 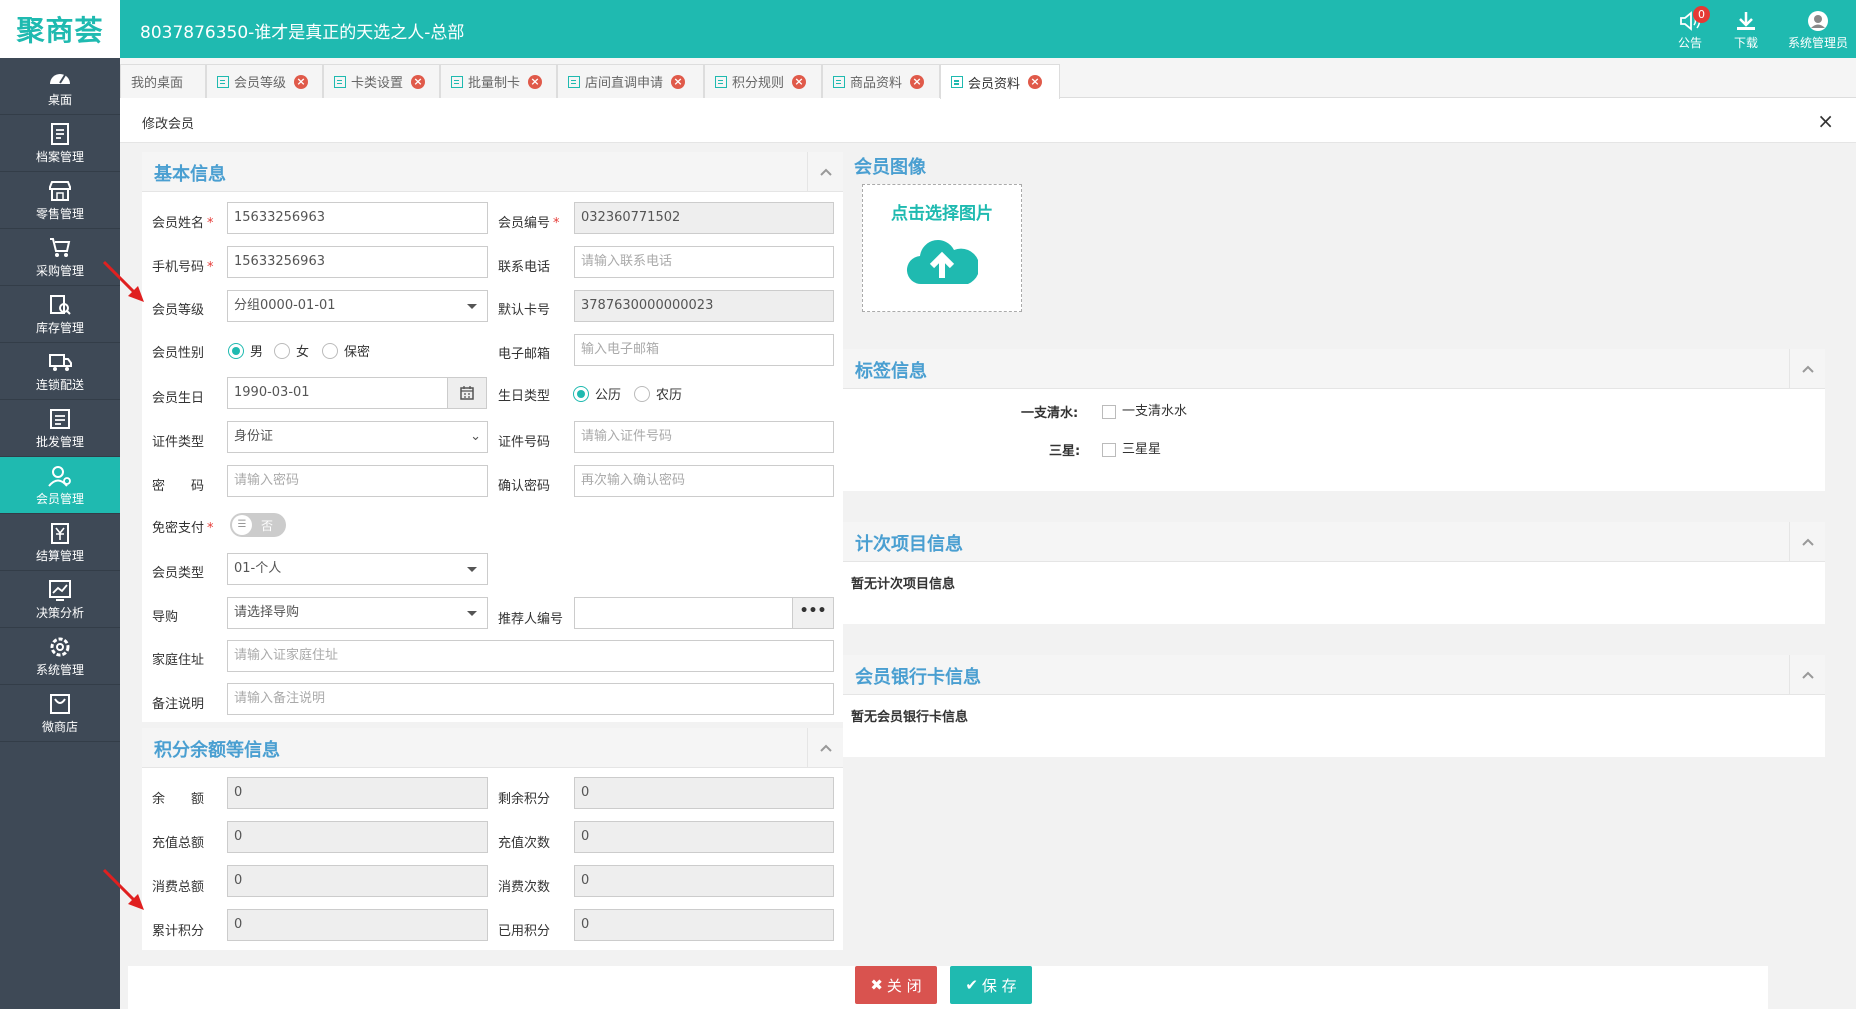 What do you see at coordinates (381, 81) in the screenshot?
I see `tab-card-settings: 卡类设置 ×` at bounding box center [381, 81].